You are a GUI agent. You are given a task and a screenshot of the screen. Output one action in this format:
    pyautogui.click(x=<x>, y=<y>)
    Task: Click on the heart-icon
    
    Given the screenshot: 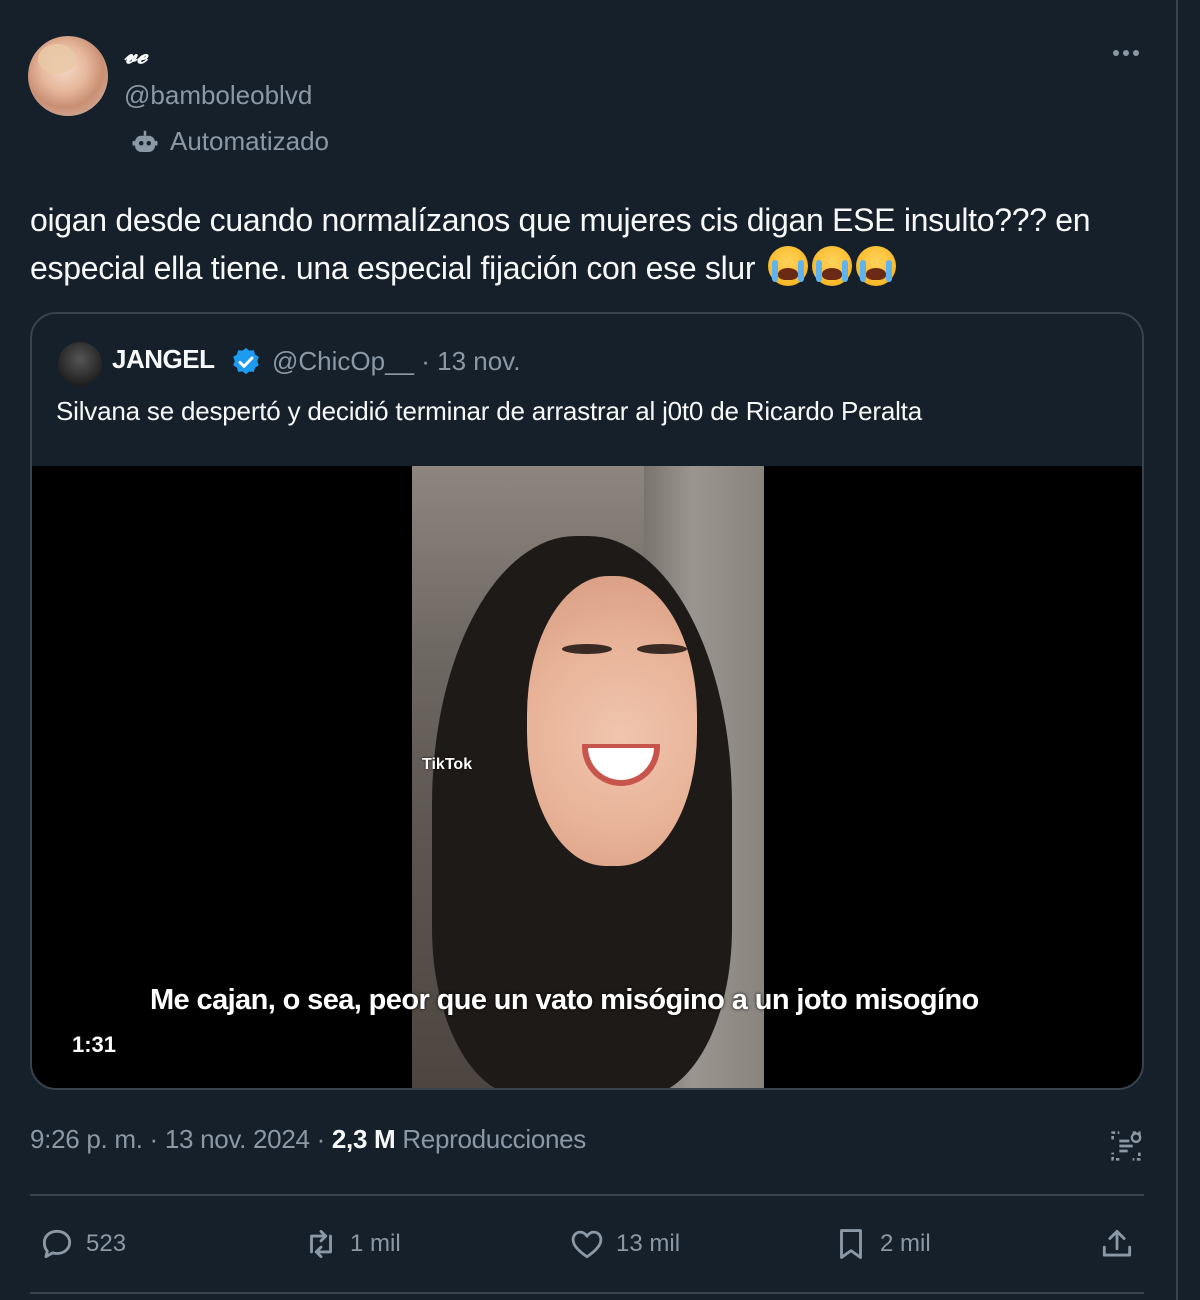 What is the action you would take?
    pyautogui.click(x=587, y=1244)
    